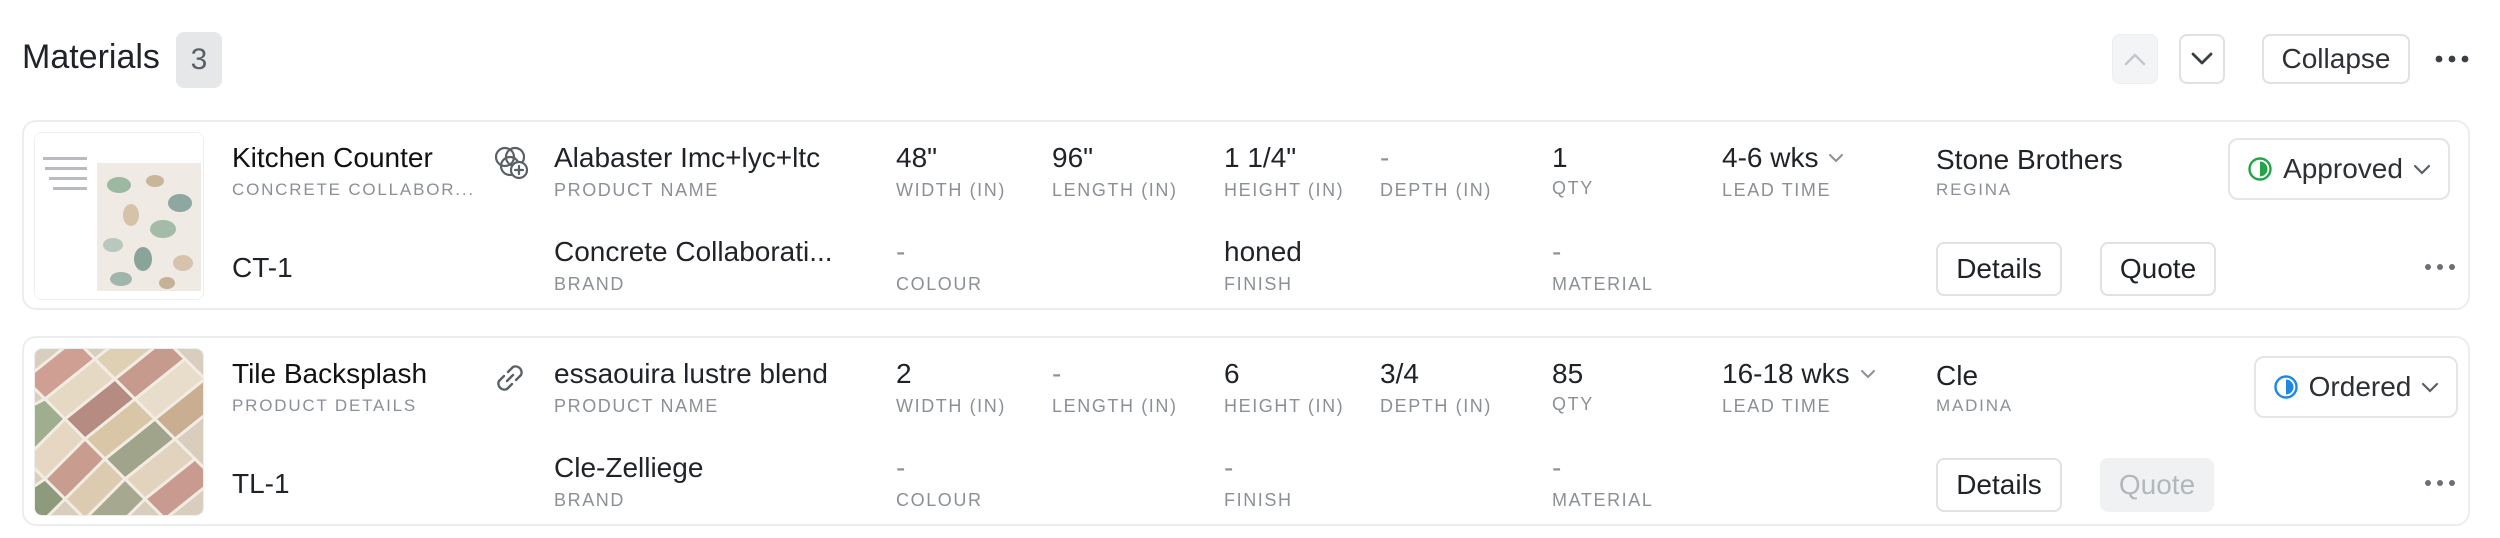 This screenshot has height=538, width=2500. Describe the element at coordinates (904, 373) in the screenshot. I see `width-value: 2` at that location.